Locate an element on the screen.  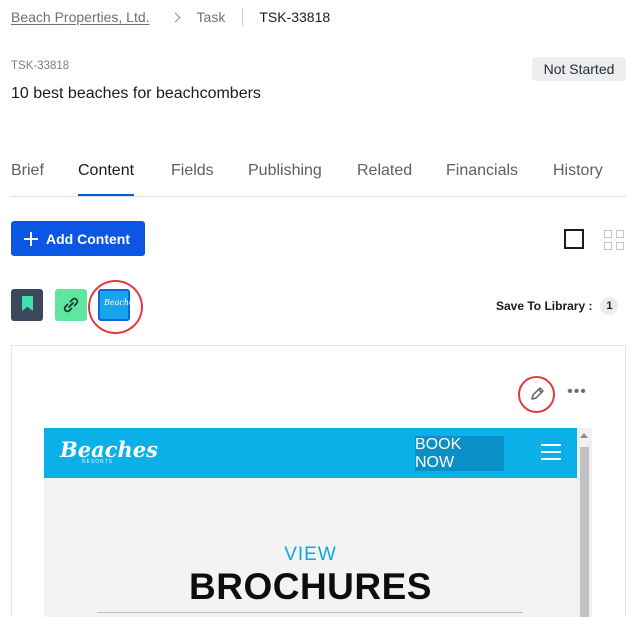
add-content-button: Add Content is located at coordinates (78, 238).